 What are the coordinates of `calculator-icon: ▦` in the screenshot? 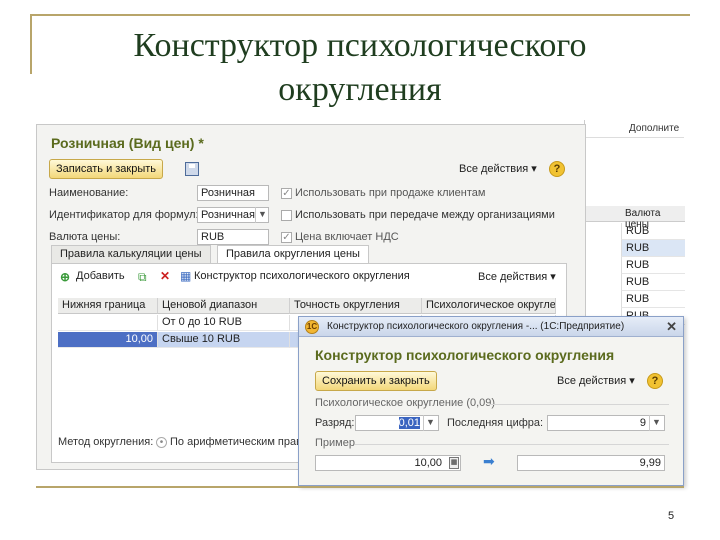 It's located at (454, 463).